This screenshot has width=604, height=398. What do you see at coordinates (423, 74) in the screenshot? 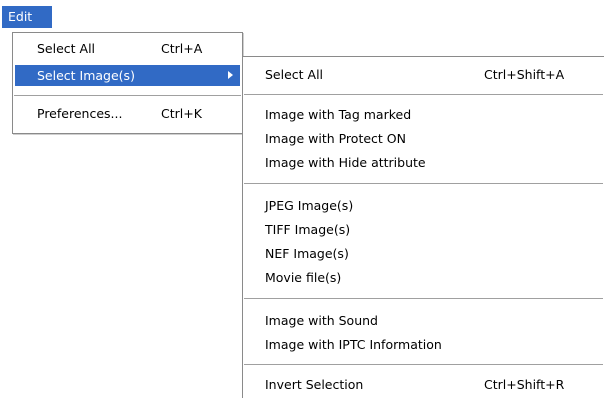
I see `submenu-item-select-all: Select All Ctrl+Shift+A` at bounding box center [423, 74].